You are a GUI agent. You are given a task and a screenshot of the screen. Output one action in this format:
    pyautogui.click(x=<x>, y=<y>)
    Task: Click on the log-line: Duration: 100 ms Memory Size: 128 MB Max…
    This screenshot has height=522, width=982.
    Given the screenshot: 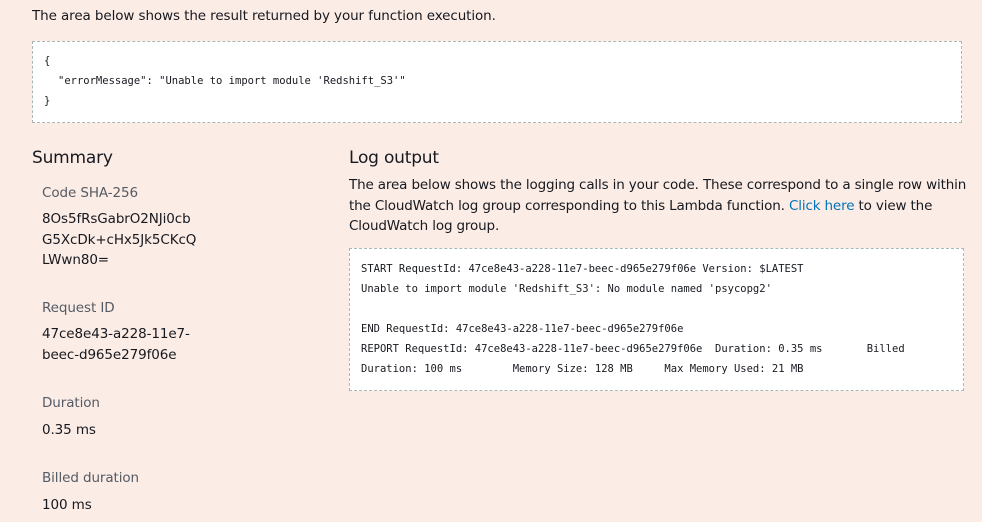 What is the action you would take?
    pyautogui.click(x=582, y=369)
    